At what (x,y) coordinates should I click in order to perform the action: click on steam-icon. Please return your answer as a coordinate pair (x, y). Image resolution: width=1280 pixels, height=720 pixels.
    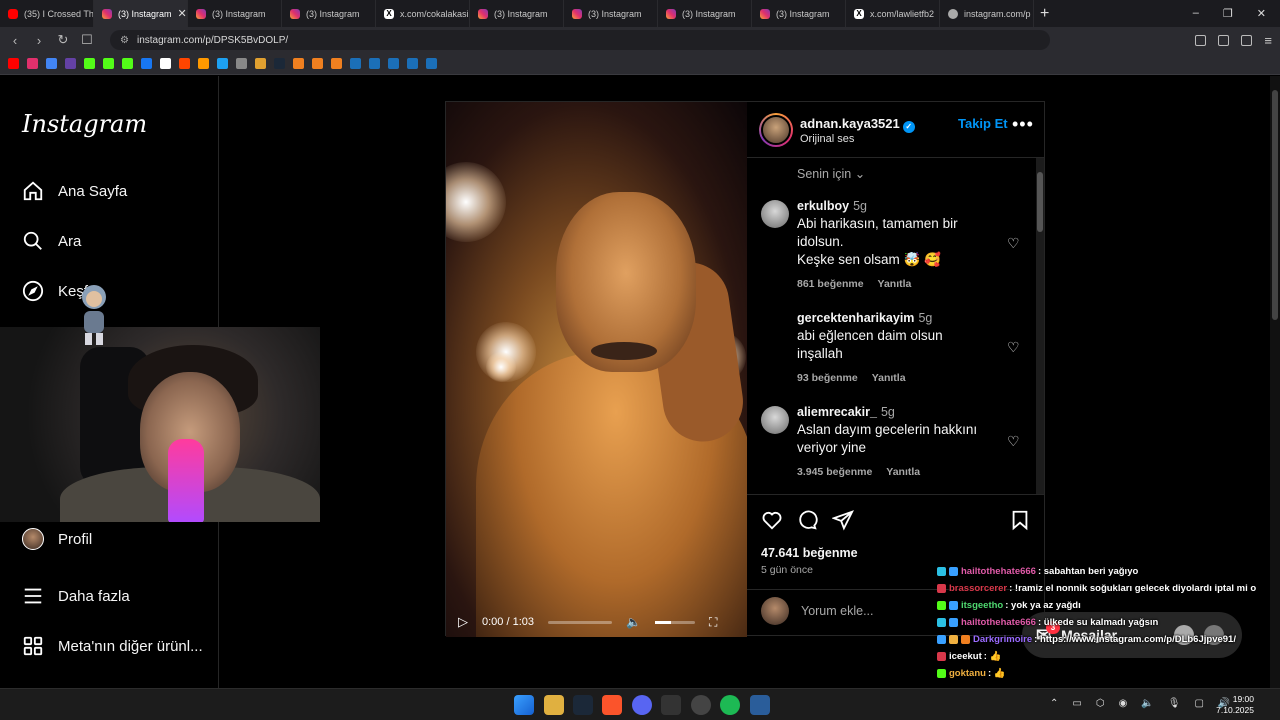
    Looking at the image, I should click on (583, 705).